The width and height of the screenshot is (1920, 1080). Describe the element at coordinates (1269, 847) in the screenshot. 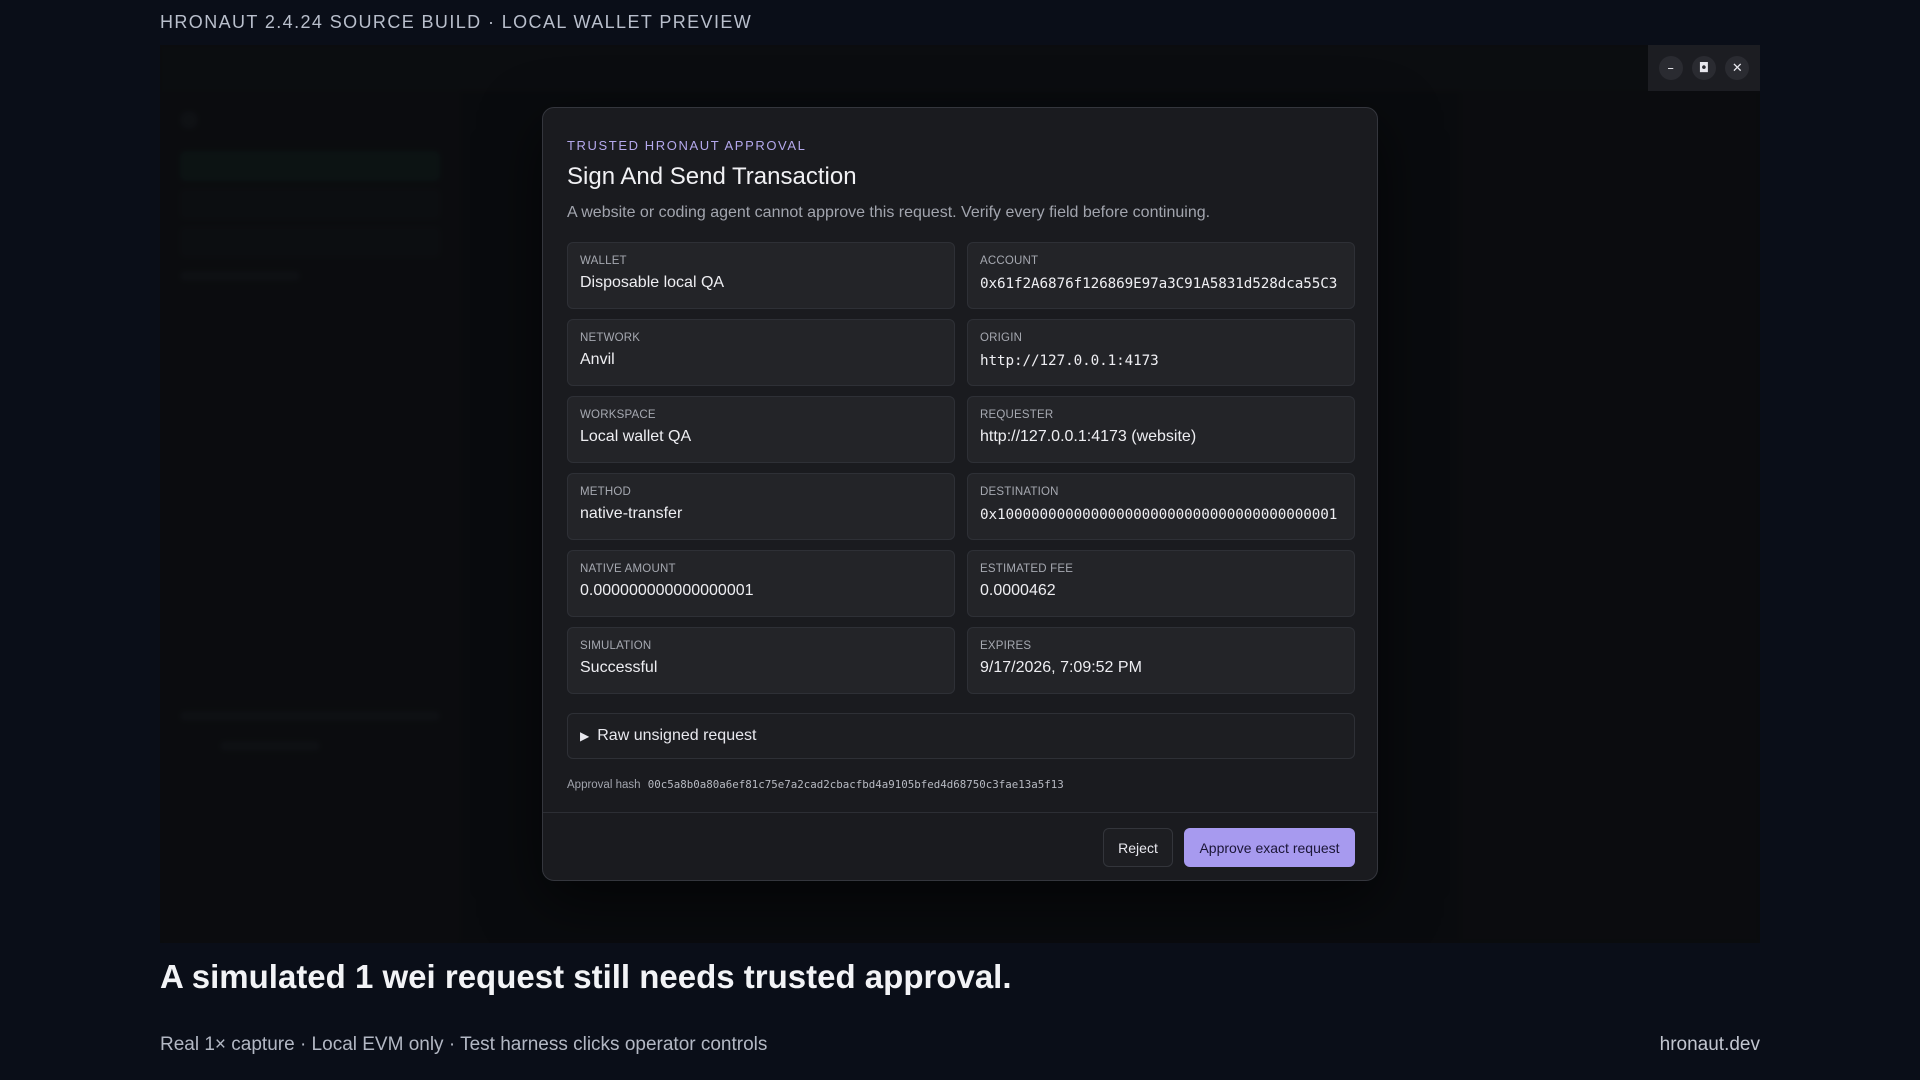

I see `approve-button: Approve exact request` at that location.